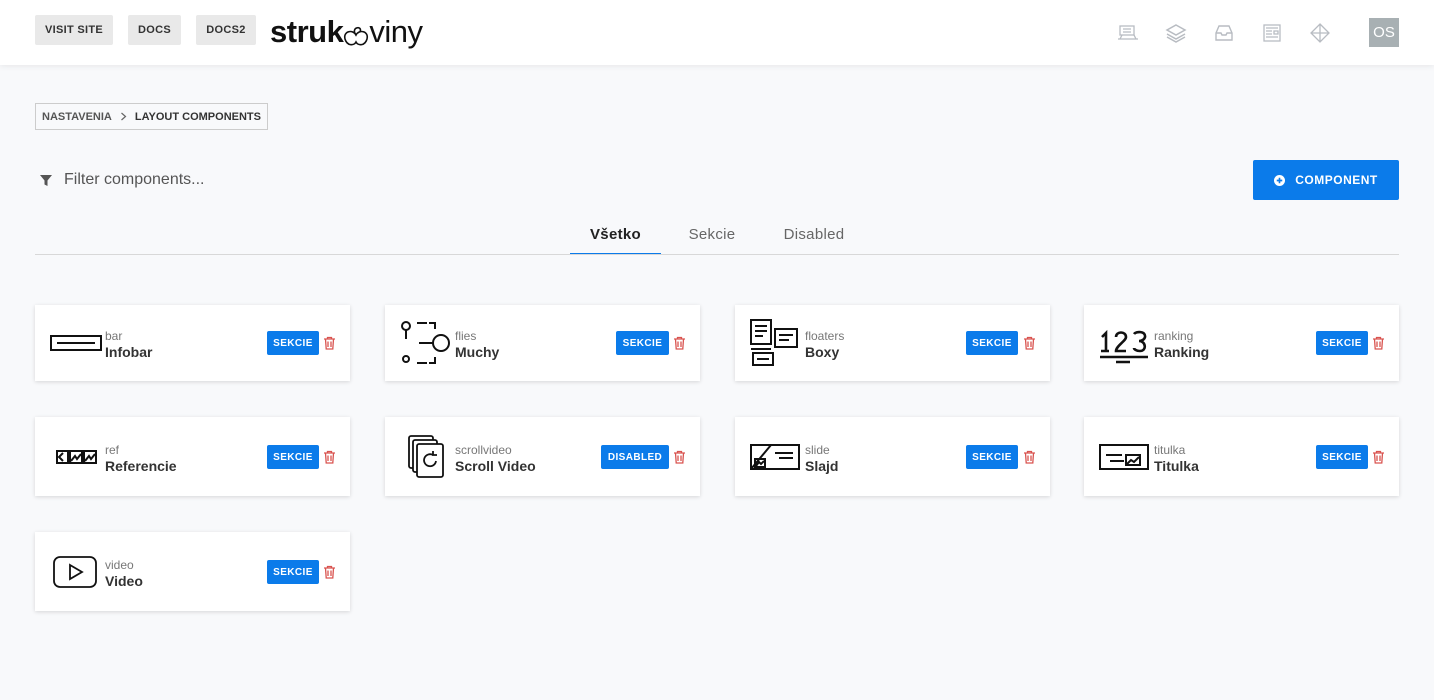 The width and height of the screenshot is (1434, 700). What do you see at coordinates (129, 352) in the screenshot?
I see `component-name: Infobar` at bounding box center [129, 352].